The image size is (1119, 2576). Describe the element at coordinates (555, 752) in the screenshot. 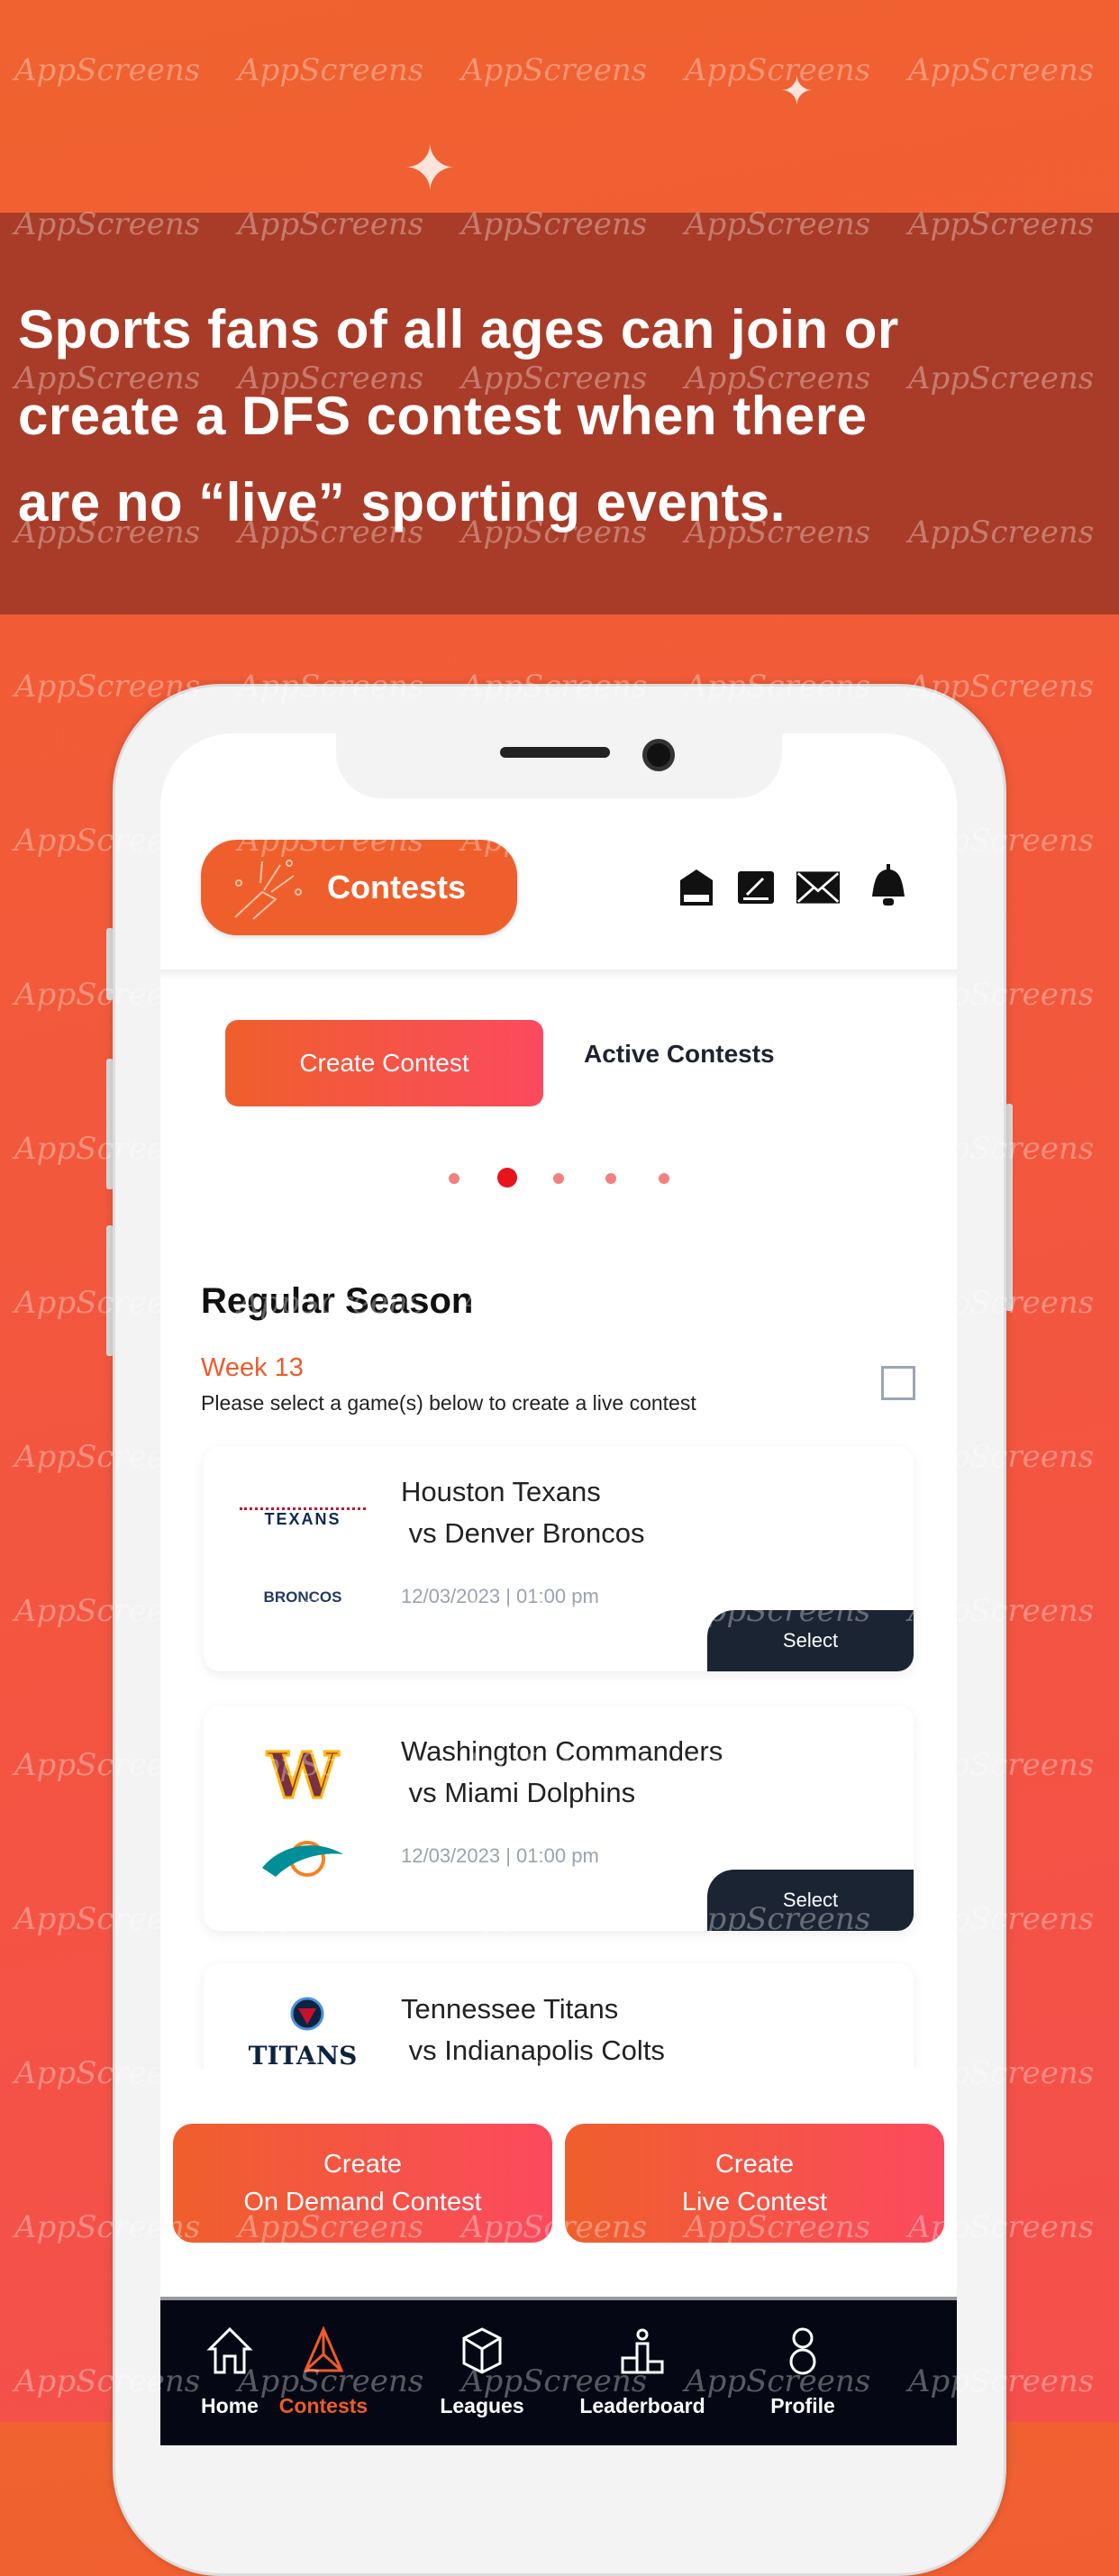

I see `speaker` at that location.